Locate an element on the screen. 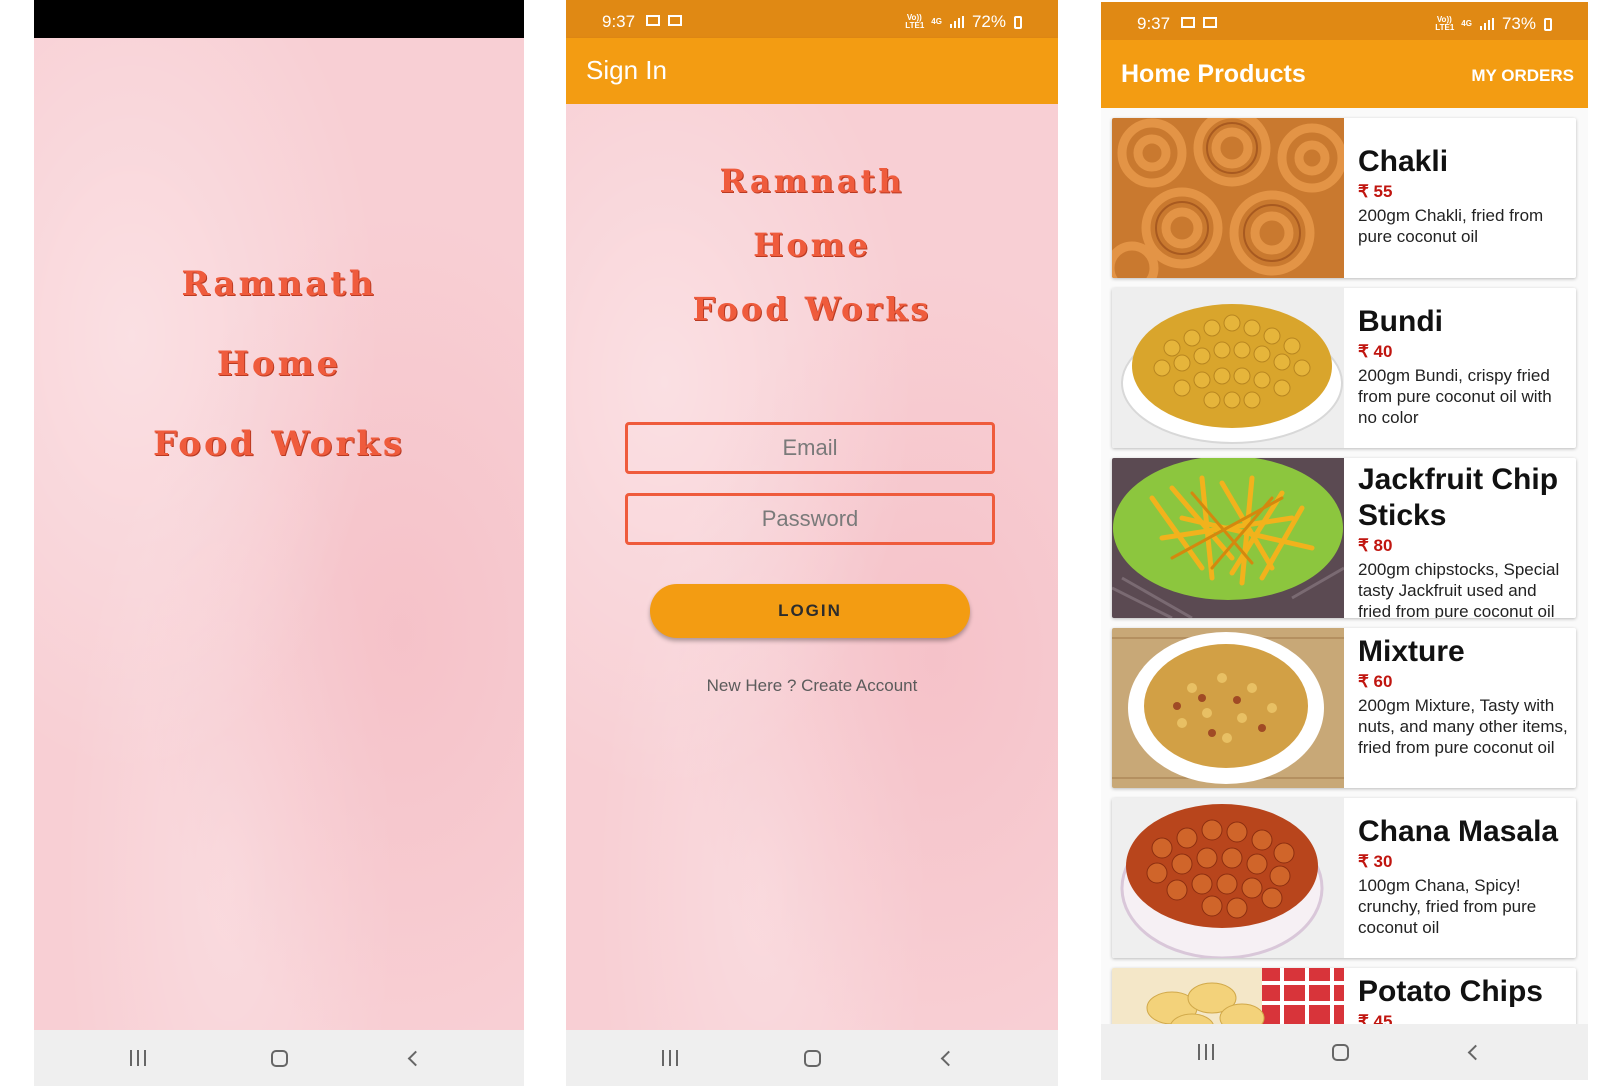 The width and height of the screenshot is (1620, 1086). status-bar: 9:37 Vo)) LTE1 4G 72% is located at coordinates (812, 19).